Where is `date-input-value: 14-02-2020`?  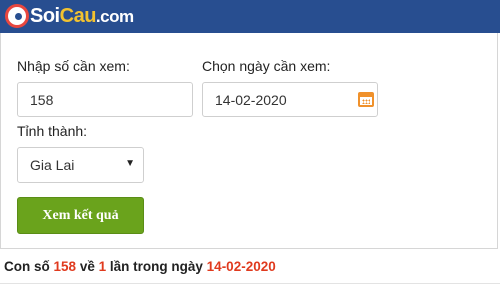 date-input-value: 14-02-2020 is located at coordinates (251, 99).